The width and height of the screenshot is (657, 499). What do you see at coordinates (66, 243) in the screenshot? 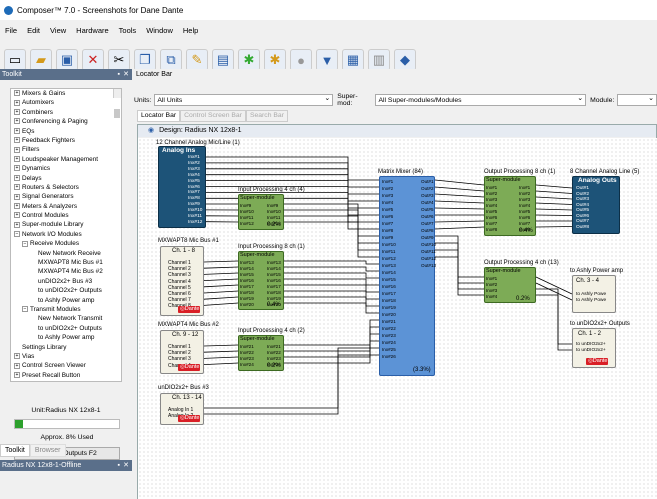
I see `tree-item: − Receive Modules` at bounding box center [66, 243].